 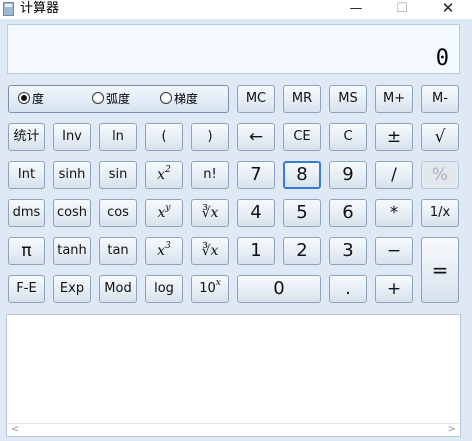 What do you see at coordinates (448, 9) in the screenshot?
I see `close-button: ✕` at bounding box center [448, 9].